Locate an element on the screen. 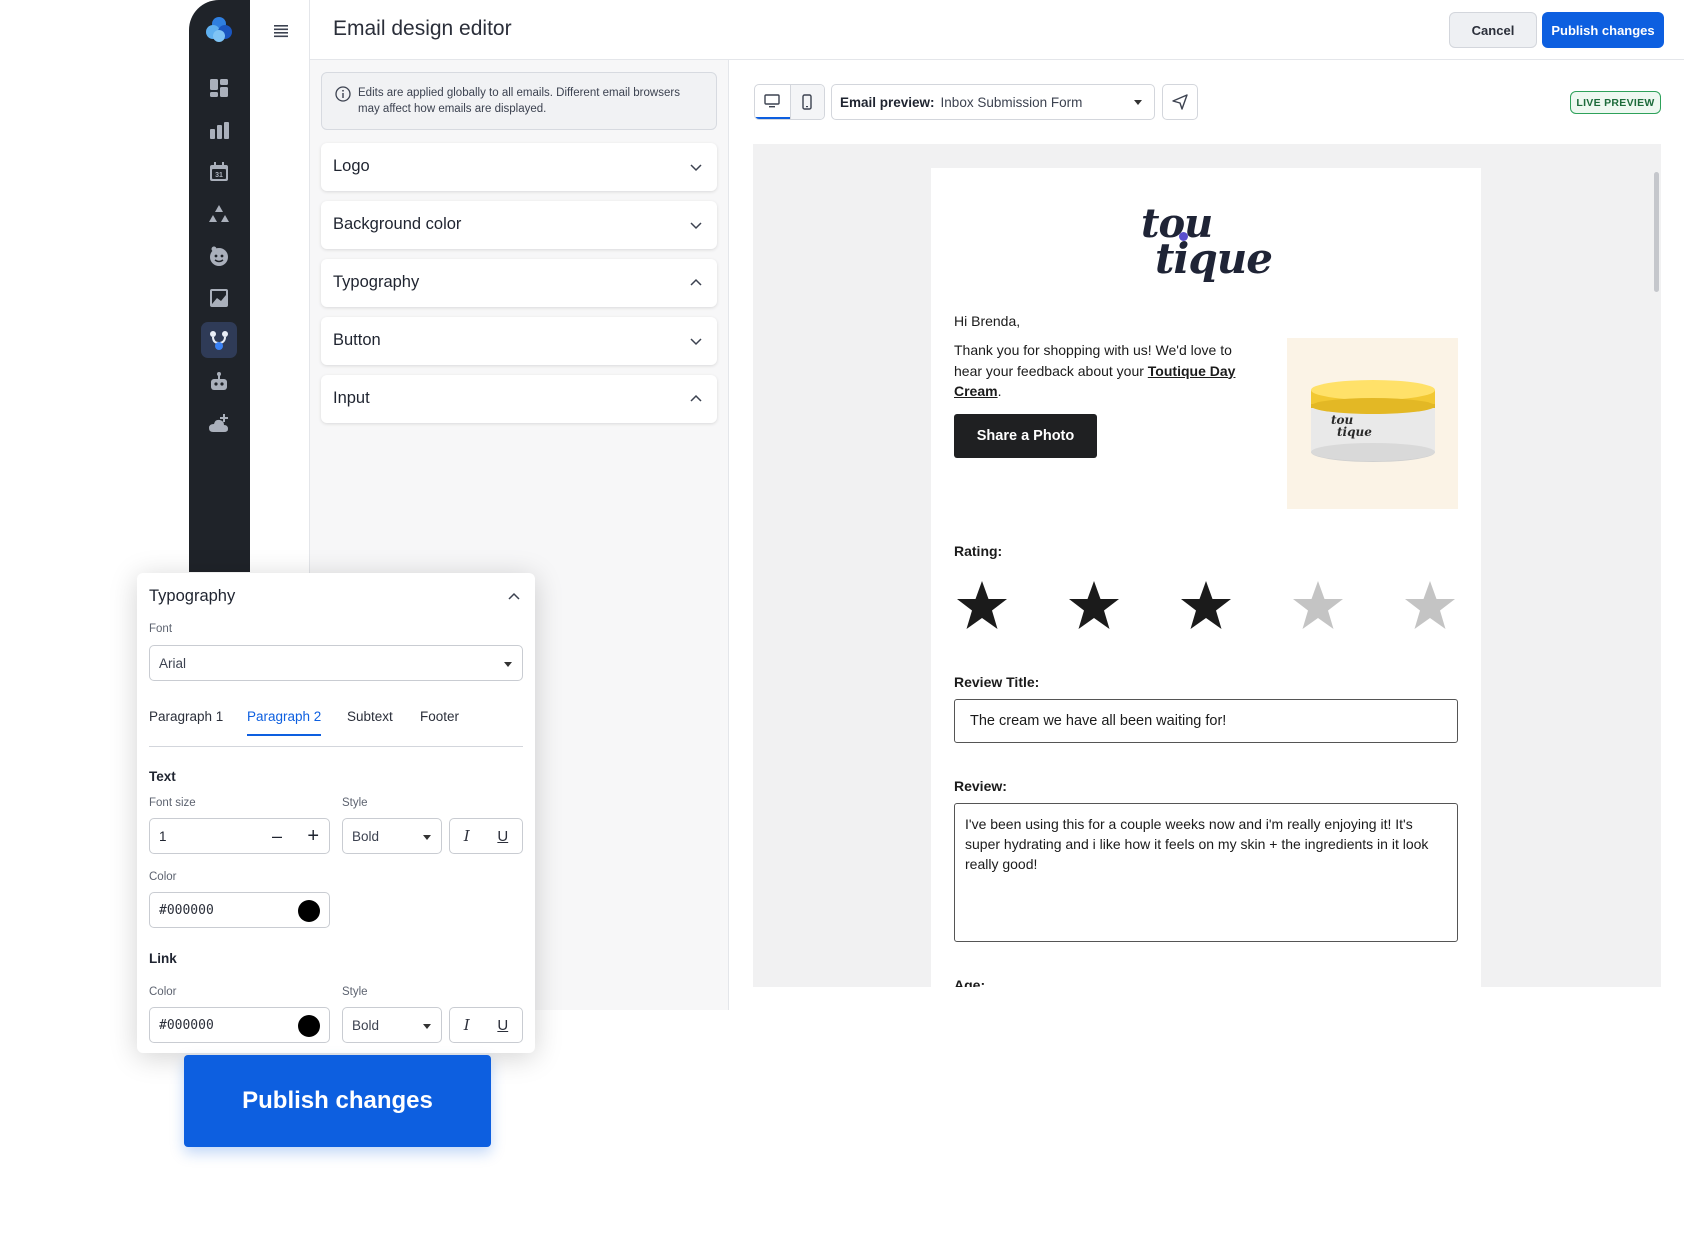  font-select-value: Arial is located at coordinates (173, 663).